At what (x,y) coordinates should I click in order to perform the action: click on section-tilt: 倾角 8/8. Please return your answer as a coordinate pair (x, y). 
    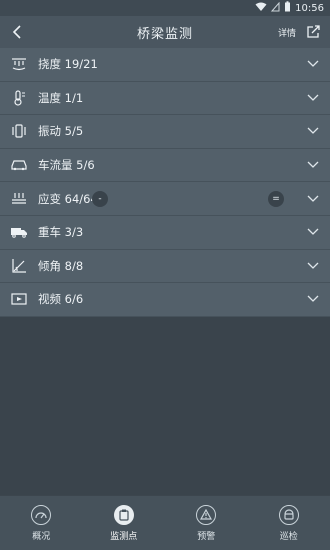
    Looking at the image, I should click on (165, 267).